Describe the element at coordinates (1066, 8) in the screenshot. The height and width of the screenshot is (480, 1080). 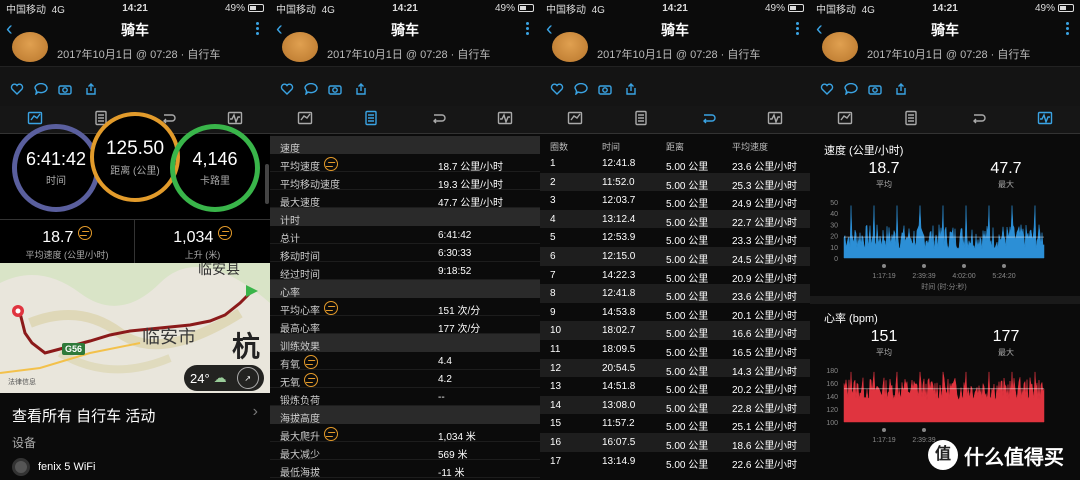
I see `battery-icon` at that location.